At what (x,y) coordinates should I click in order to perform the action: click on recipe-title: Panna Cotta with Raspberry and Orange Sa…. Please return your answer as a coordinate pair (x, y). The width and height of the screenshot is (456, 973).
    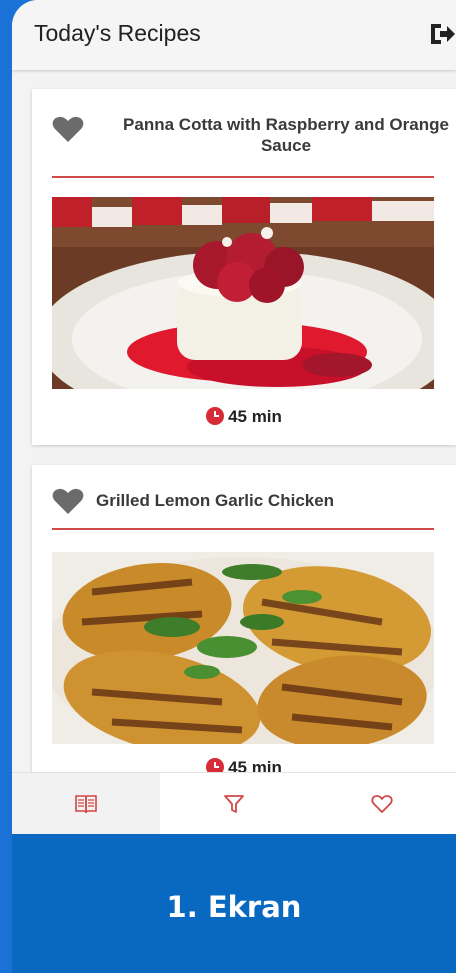
    Looking at the image, I should click on (286, 135).